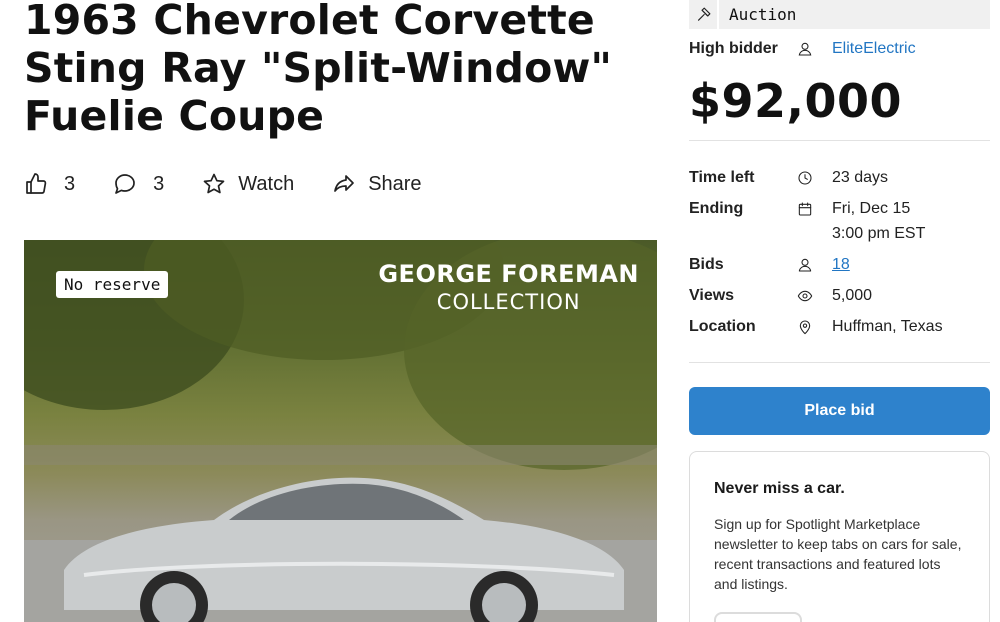 The width and height of the screenshot is (1000, 622). Describe the element at coordinates (816, 326) in the screenshot. I see `location-row: Location Huffman, Texas` at that location.